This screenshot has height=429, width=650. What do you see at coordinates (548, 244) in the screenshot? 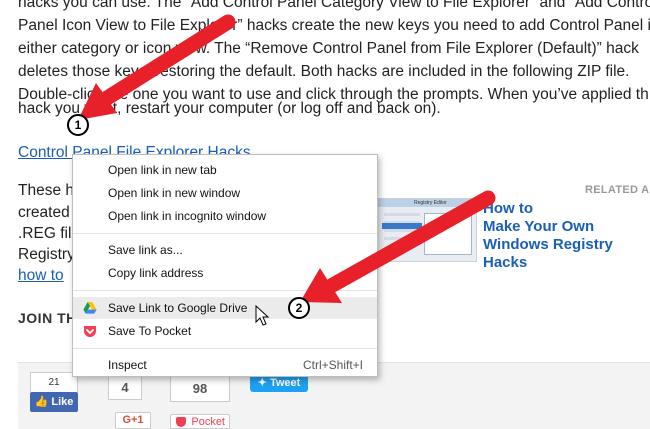
I see `related-title-line: Windows Registry` at bounding box center [548, 244].